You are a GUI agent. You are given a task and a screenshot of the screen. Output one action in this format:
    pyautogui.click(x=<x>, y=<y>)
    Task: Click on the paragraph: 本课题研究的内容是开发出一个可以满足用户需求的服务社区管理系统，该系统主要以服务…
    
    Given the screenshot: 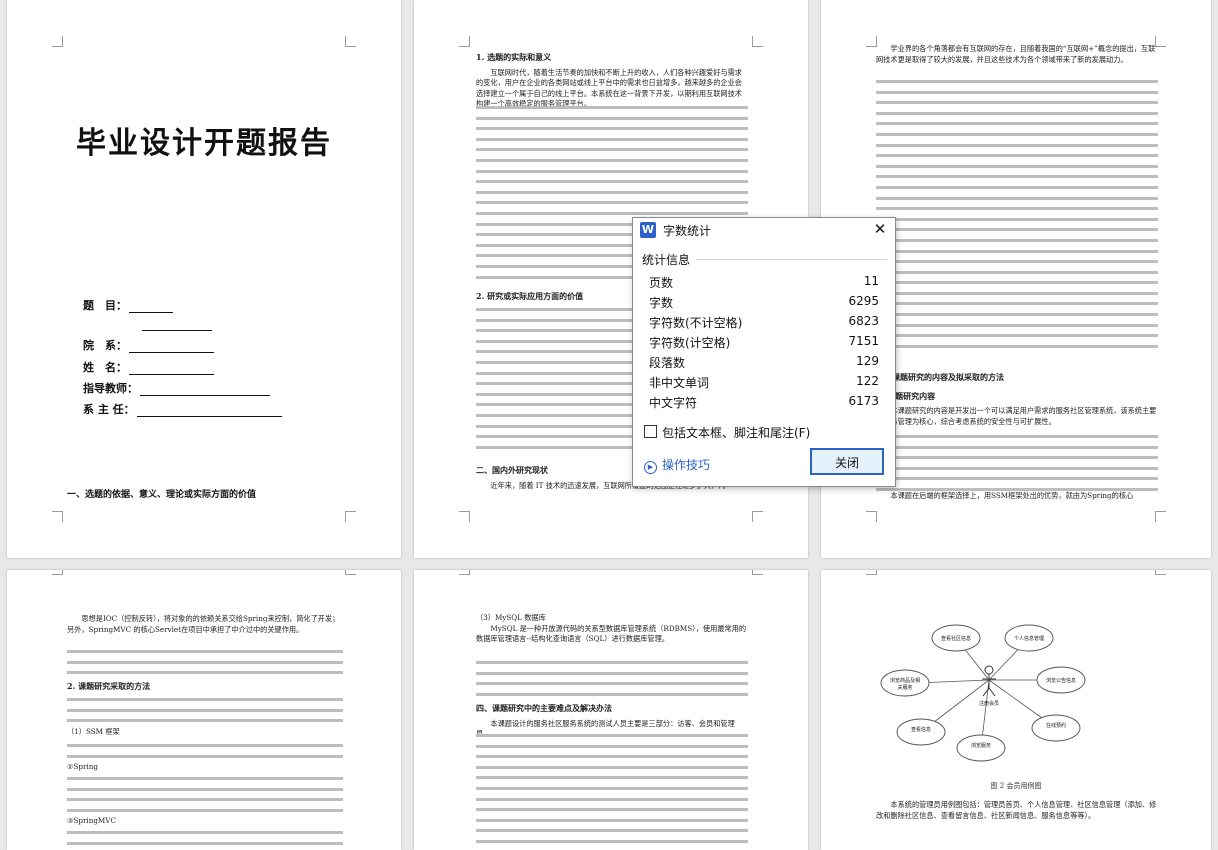 What is the action you would take?
    pyautogui.click(x=1016, y=416)
    